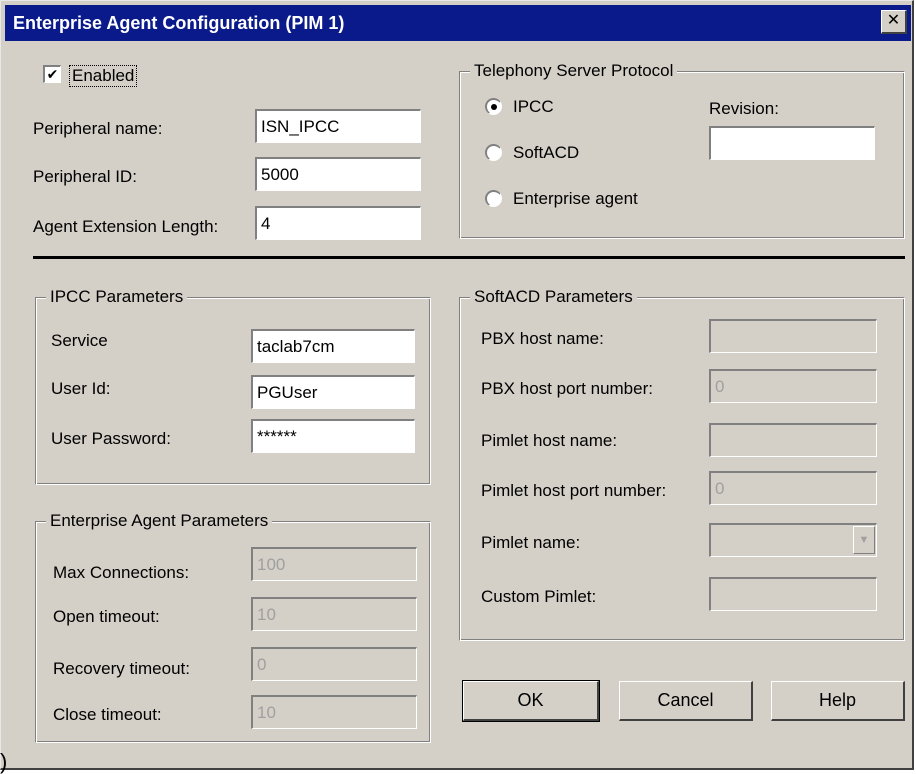 The image size is (916, 774). Describe the element at coordinates (567, 388) in the screenshot. I see `pbx-host-port-label: PBX host port number:` at that location.